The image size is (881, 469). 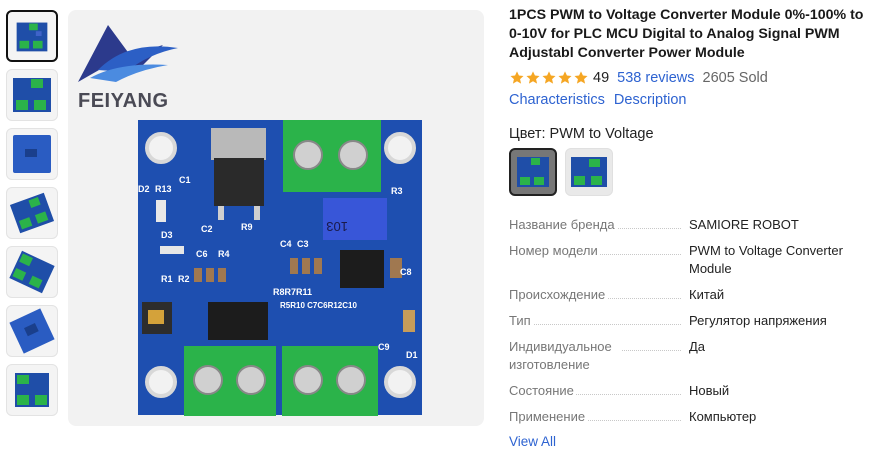 I want to click on label-r9: R9, so click(x=247, y=227).